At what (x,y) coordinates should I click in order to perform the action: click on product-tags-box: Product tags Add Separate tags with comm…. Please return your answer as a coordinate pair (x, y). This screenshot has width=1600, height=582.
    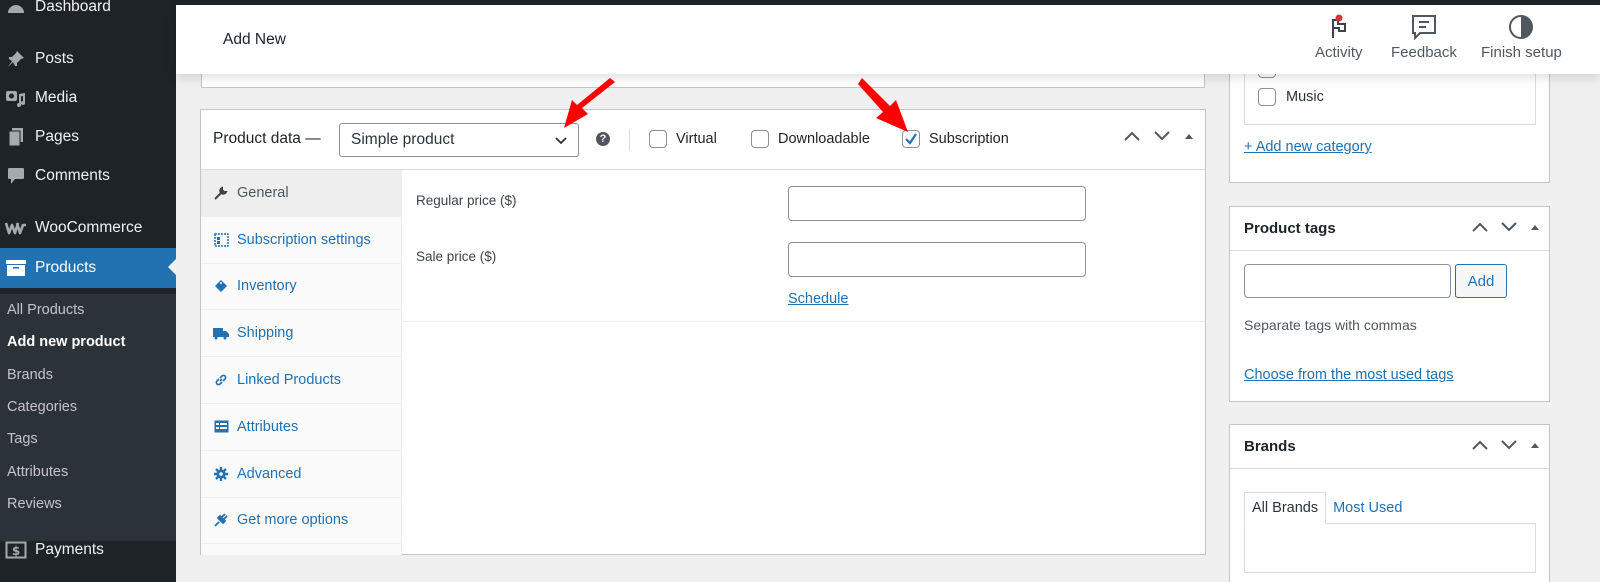
    Looking at the image, I should click on (1389, 304).